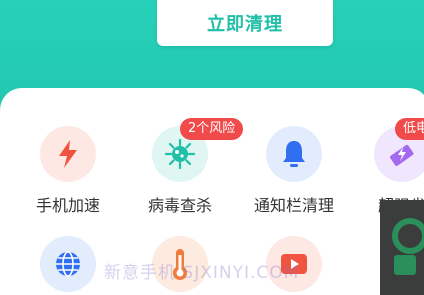 The width and height of the screenshot is (424, 295). Describe the element at coordinates (68, 154) in the screenshot. I see `lightning-icon` at that location.